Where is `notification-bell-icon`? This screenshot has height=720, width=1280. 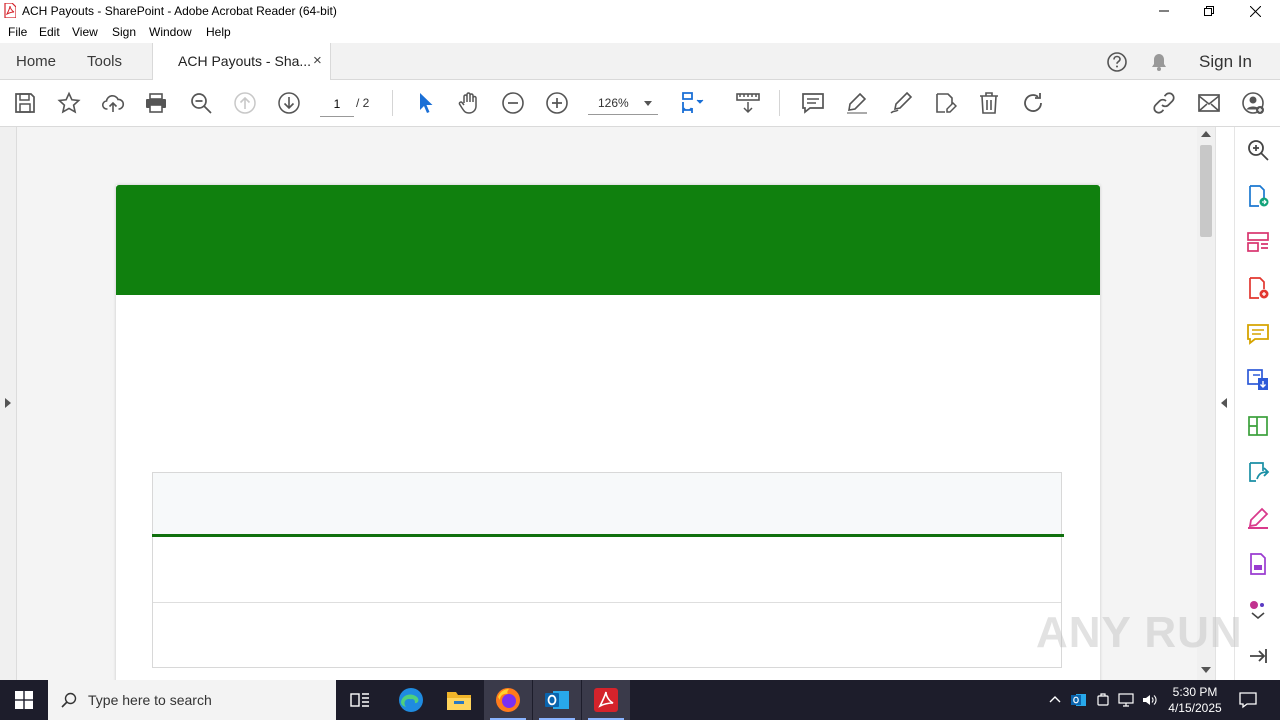 notification-bell-icon is located at coordinates (1159, 62).